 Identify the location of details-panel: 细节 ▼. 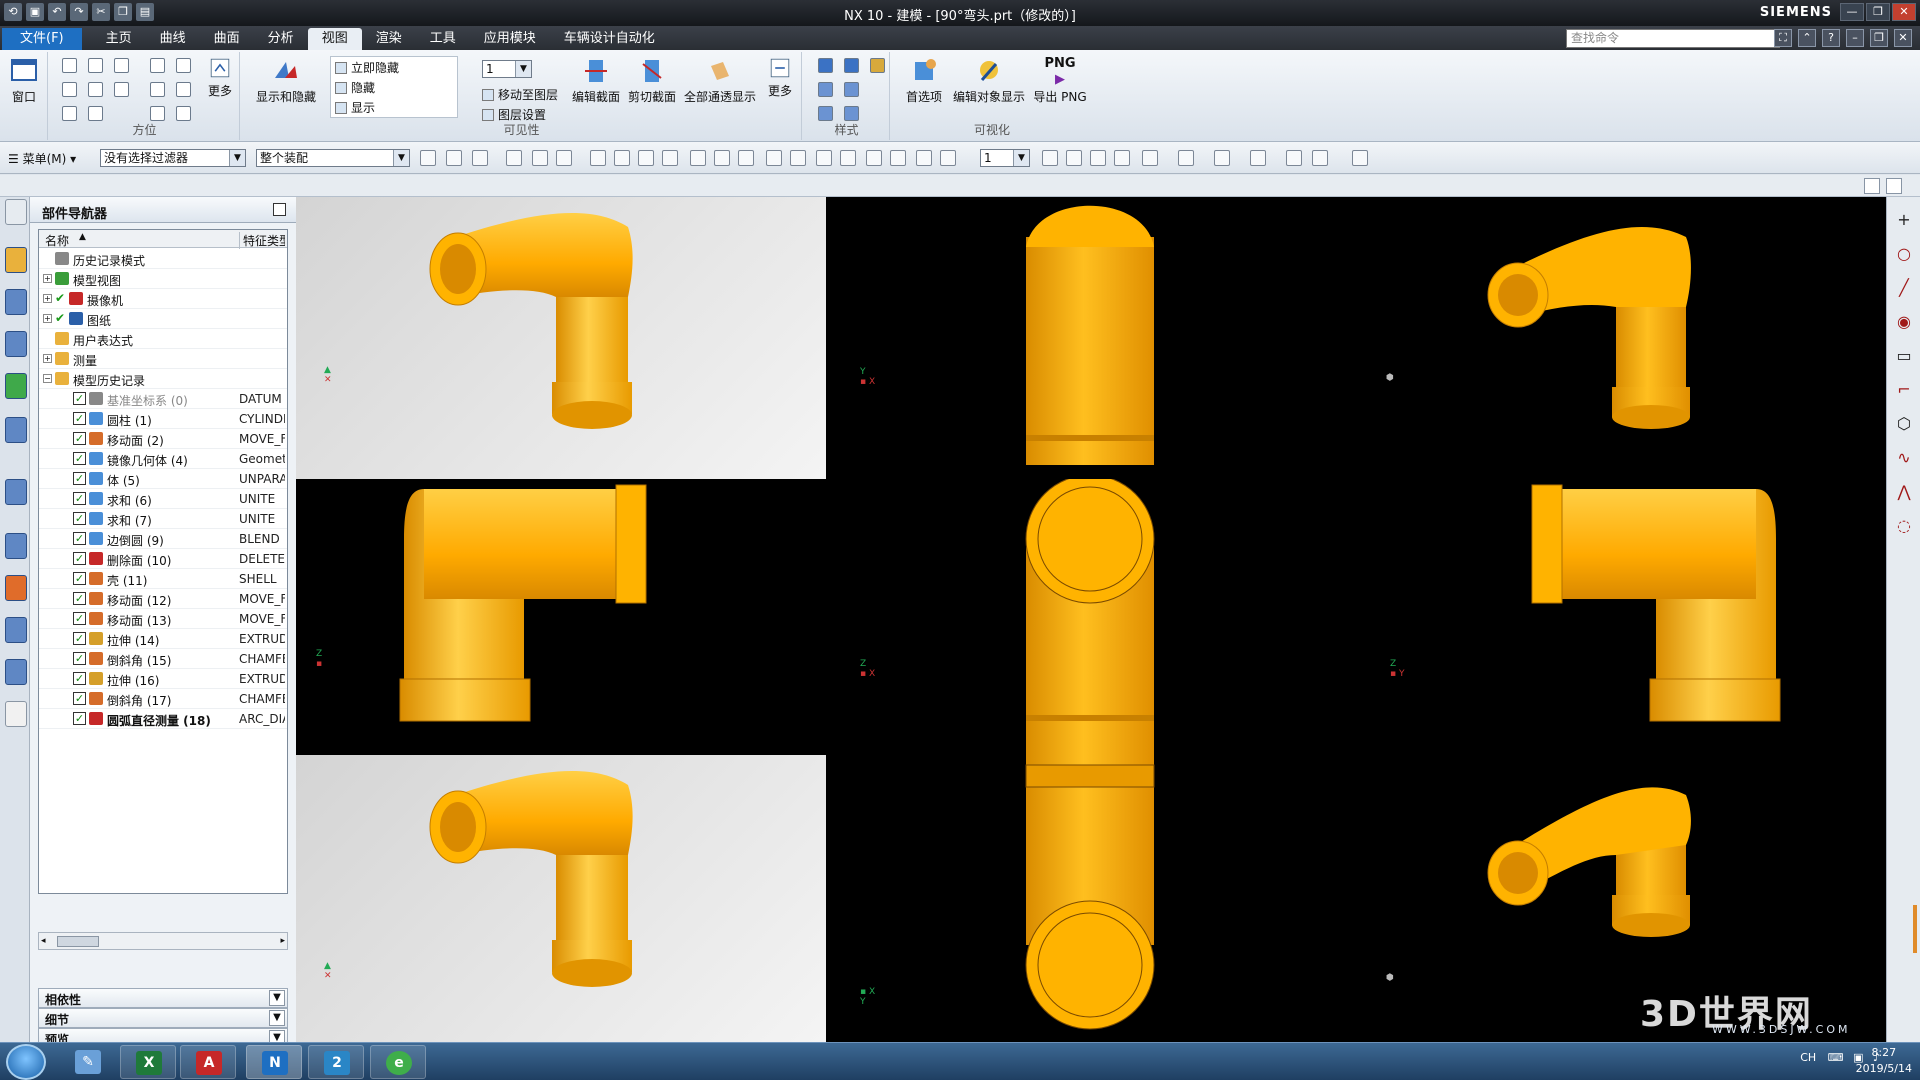
(163, 1018).